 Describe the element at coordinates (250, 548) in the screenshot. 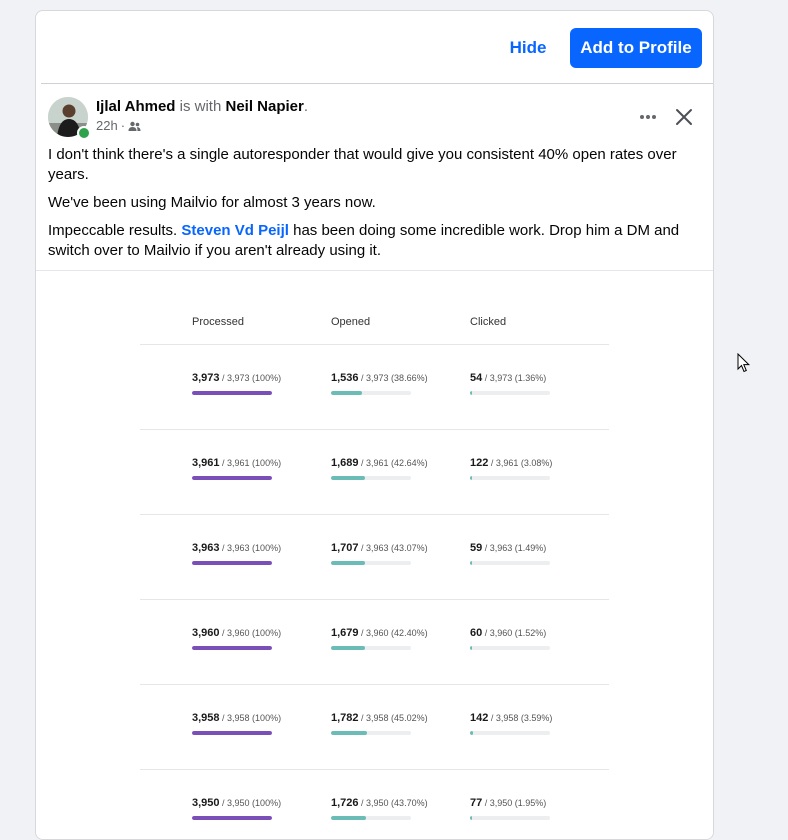

I see `stat-total: / 3,963 (100%)` at that location.